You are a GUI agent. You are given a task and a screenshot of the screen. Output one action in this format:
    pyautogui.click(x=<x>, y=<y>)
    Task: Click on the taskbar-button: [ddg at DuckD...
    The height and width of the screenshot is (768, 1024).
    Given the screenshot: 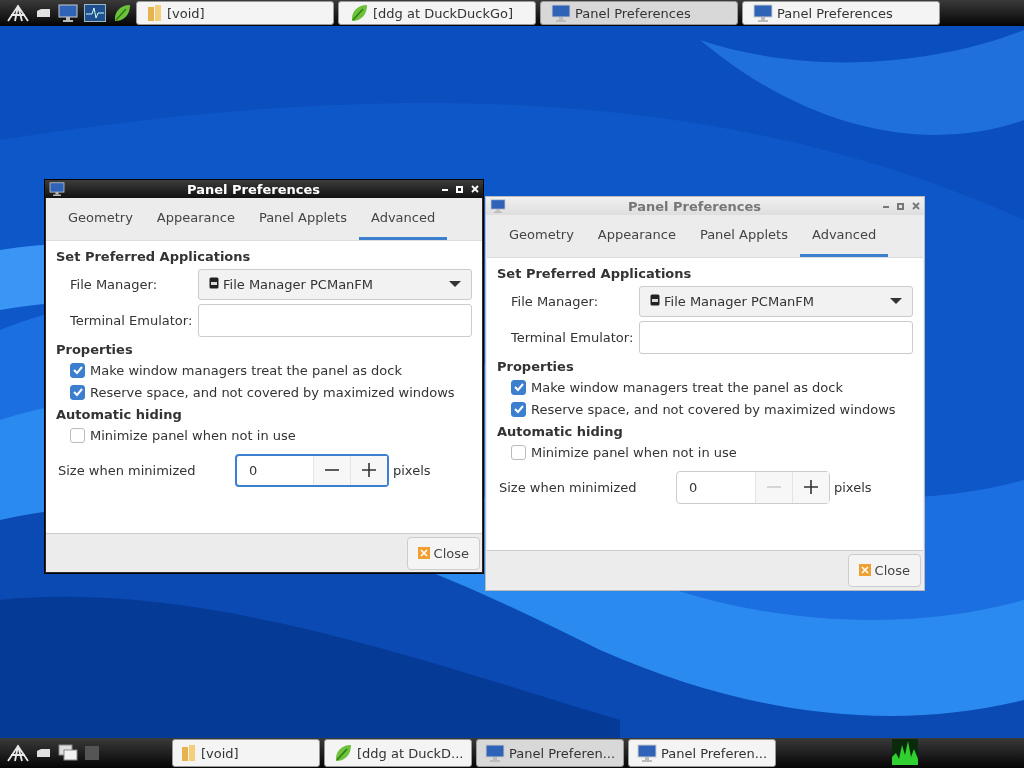 What is the action you would take?
    pyautogui.click(x=398, y=753)
    